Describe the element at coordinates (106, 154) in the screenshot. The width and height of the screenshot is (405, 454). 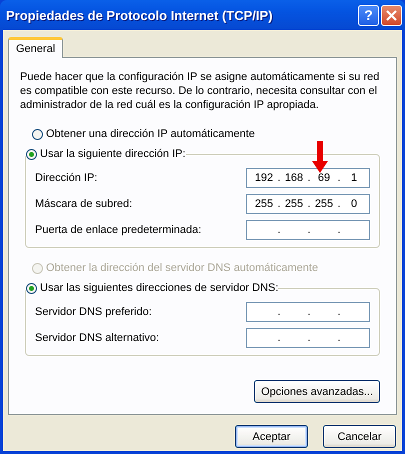
I see `radio-option: Usar la siguiente dirección IP:` at that location.